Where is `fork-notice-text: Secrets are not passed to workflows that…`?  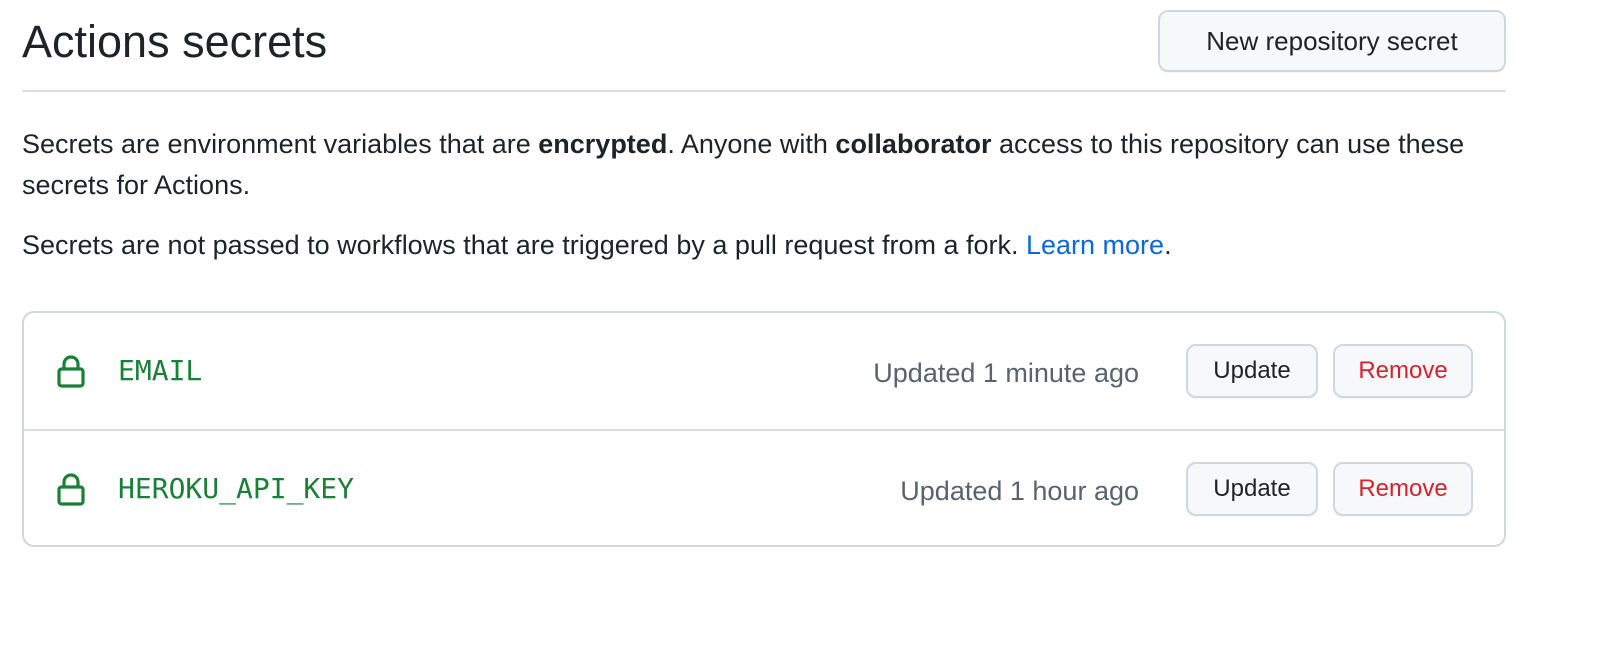
fork-notice-text: Secrets are not passed to workflows that… is located at coordinates (524, 245).